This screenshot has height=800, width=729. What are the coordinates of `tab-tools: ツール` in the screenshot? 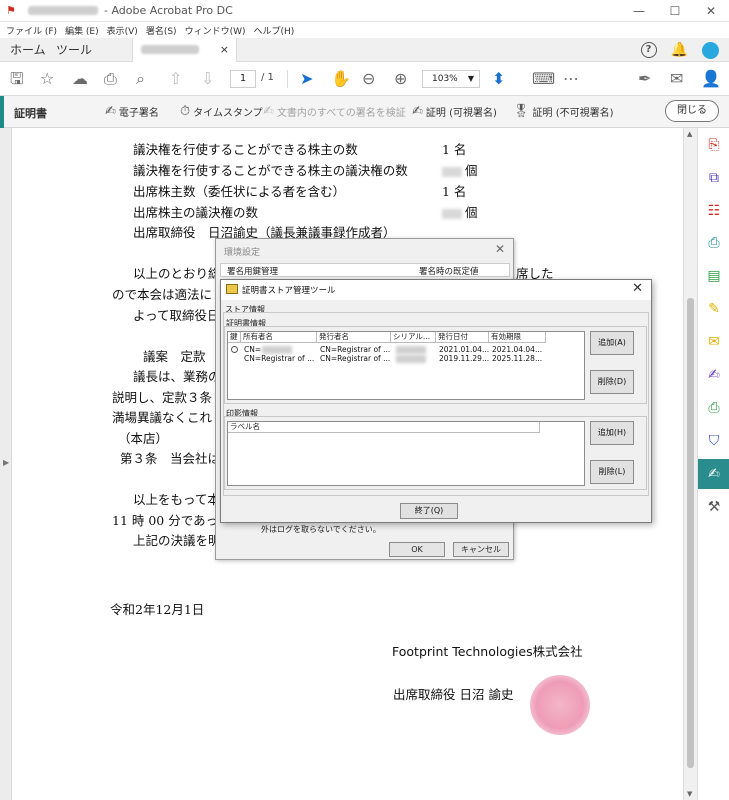 It's located at (74, 50).